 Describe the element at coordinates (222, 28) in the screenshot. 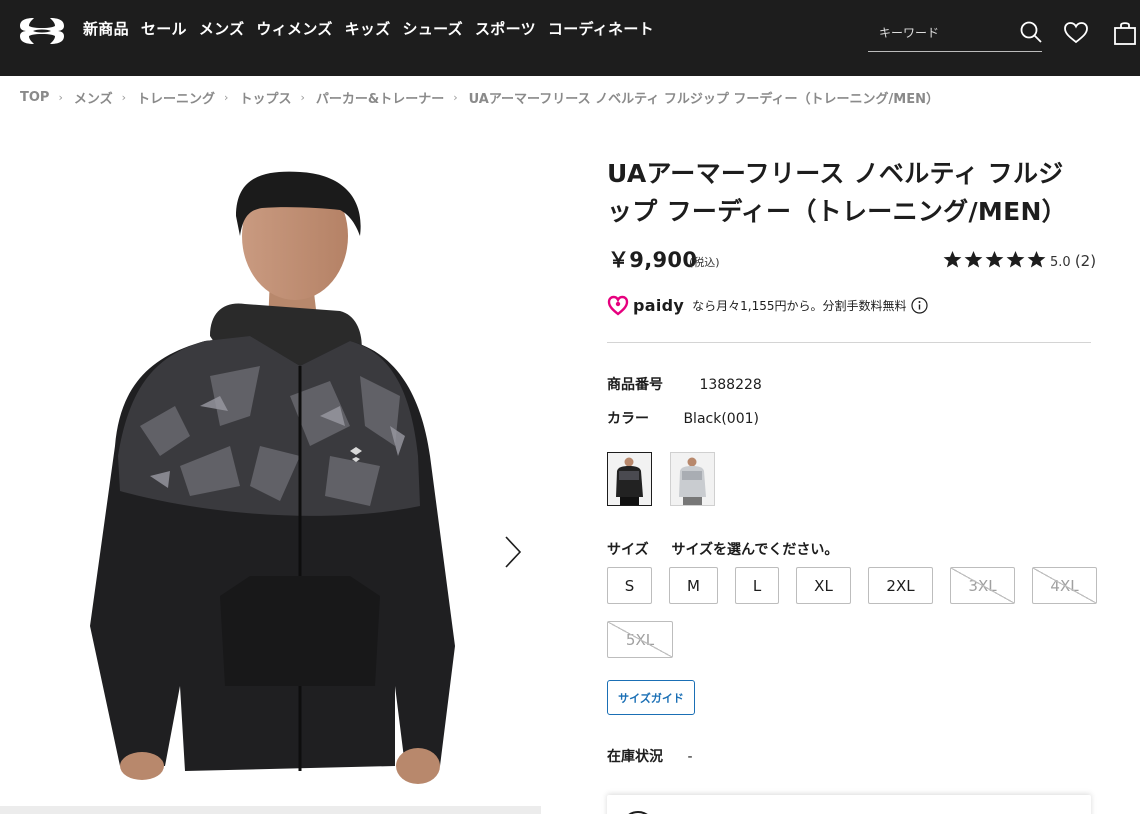

I see `nav-mens: メンズ` at that location.